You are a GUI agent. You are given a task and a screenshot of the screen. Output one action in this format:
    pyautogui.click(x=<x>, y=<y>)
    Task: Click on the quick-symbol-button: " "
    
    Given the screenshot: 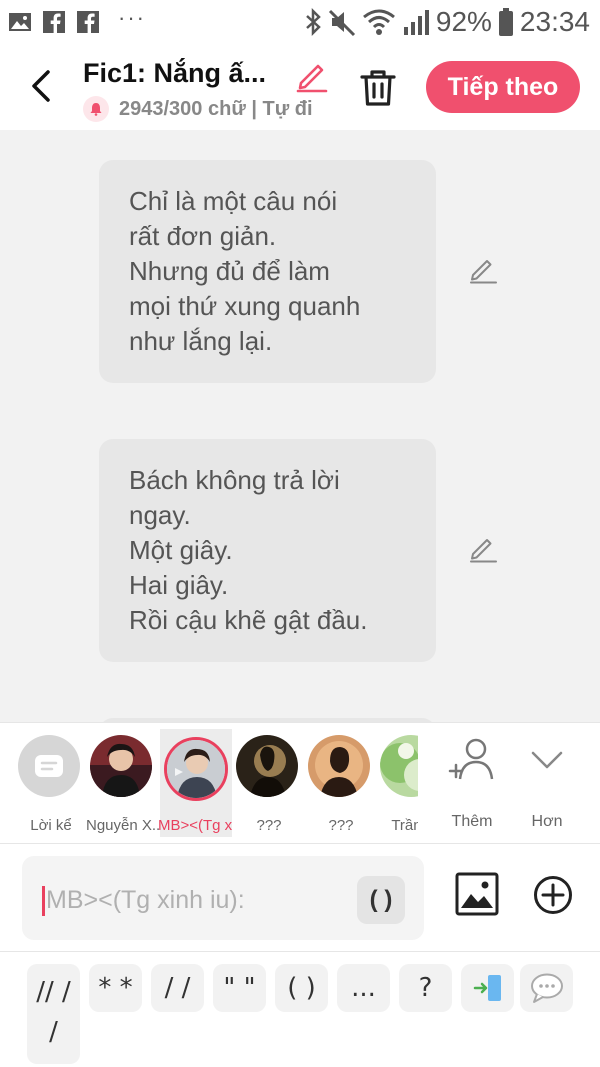 What is the action you would take?
    pyautogui.click(x=239, y=988)
    